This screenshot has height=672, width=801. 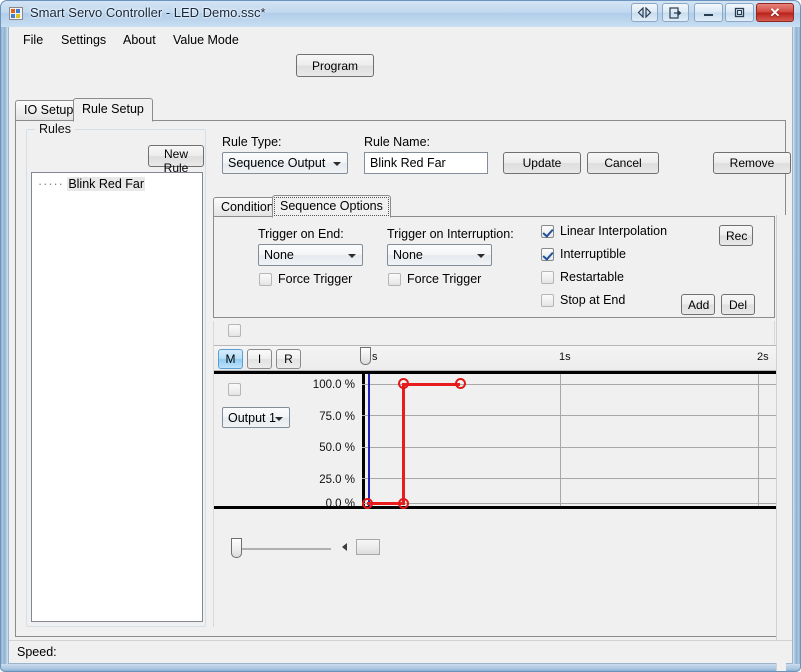 What do you see at coordinates (265, 279) in the screenshot?
I see `trigger-on-end-force-checkbox` at bounding box center [265, 279].